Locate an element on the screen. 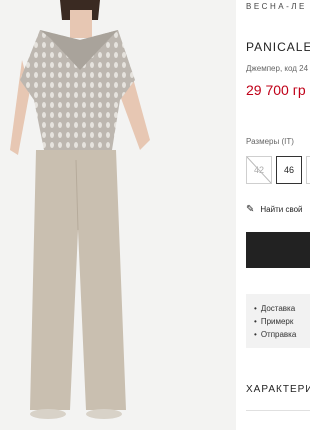 This screenshot has height=430, width=320. size-selector: 42 46 is located at coordinates (278, 170).